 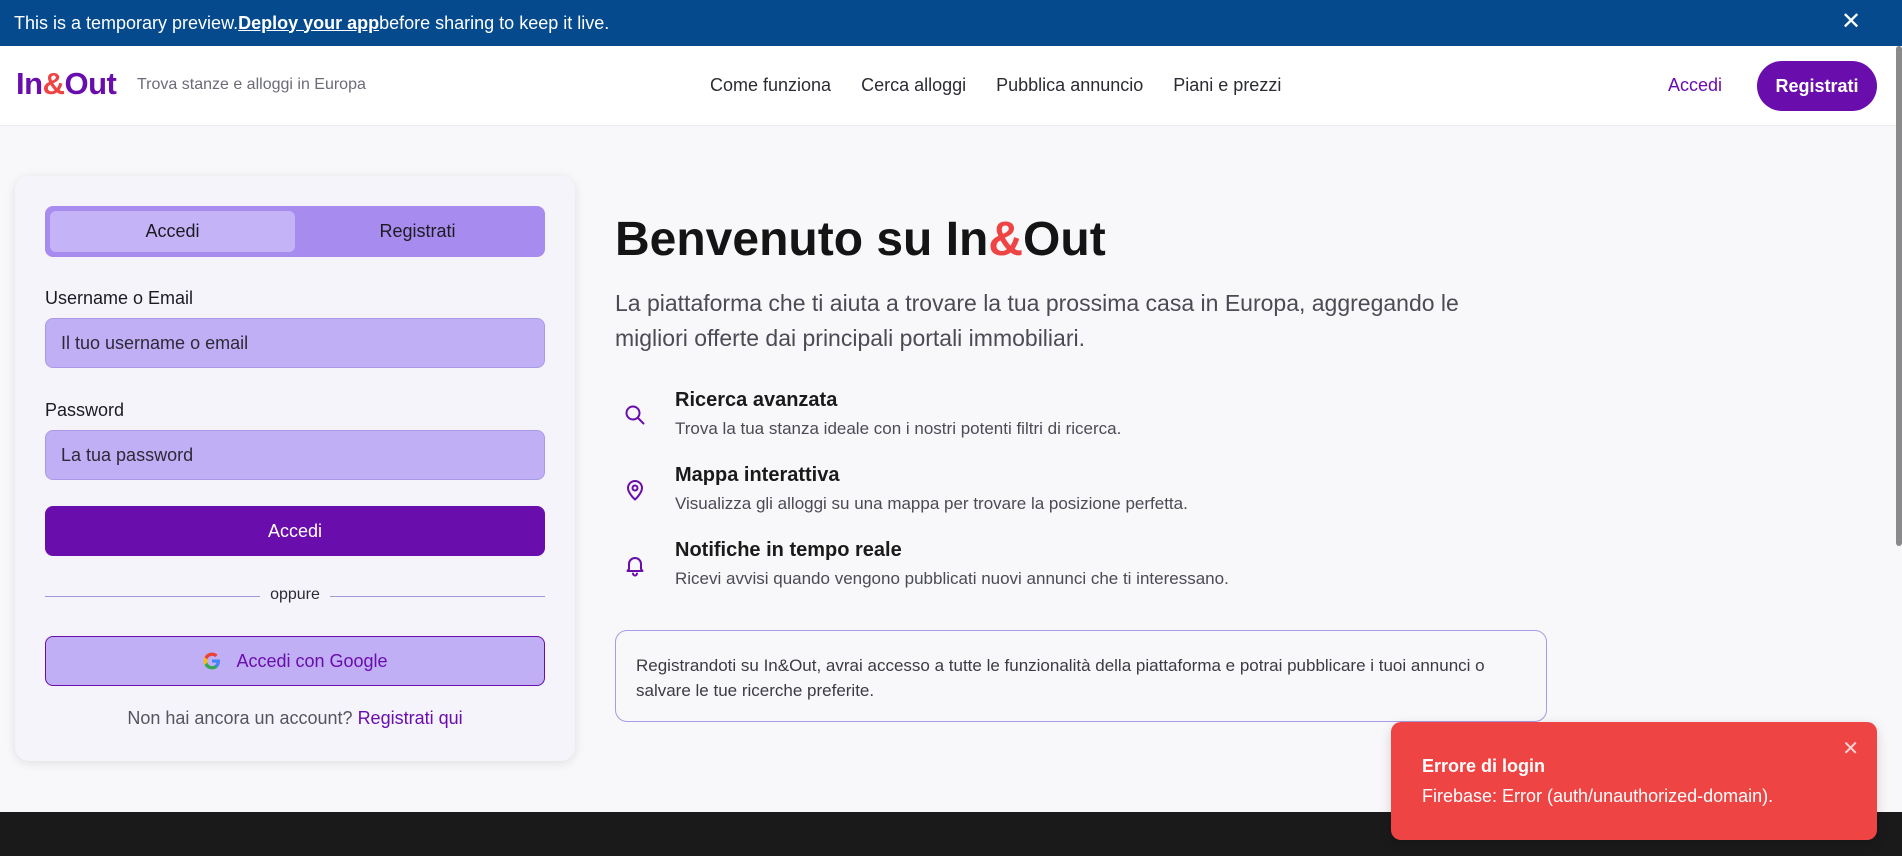 What do you see at coordinates (788, 550) in the screenshot?
I see `feature-title: Notifiche in tempo reale` at bounding box center [788, 550].